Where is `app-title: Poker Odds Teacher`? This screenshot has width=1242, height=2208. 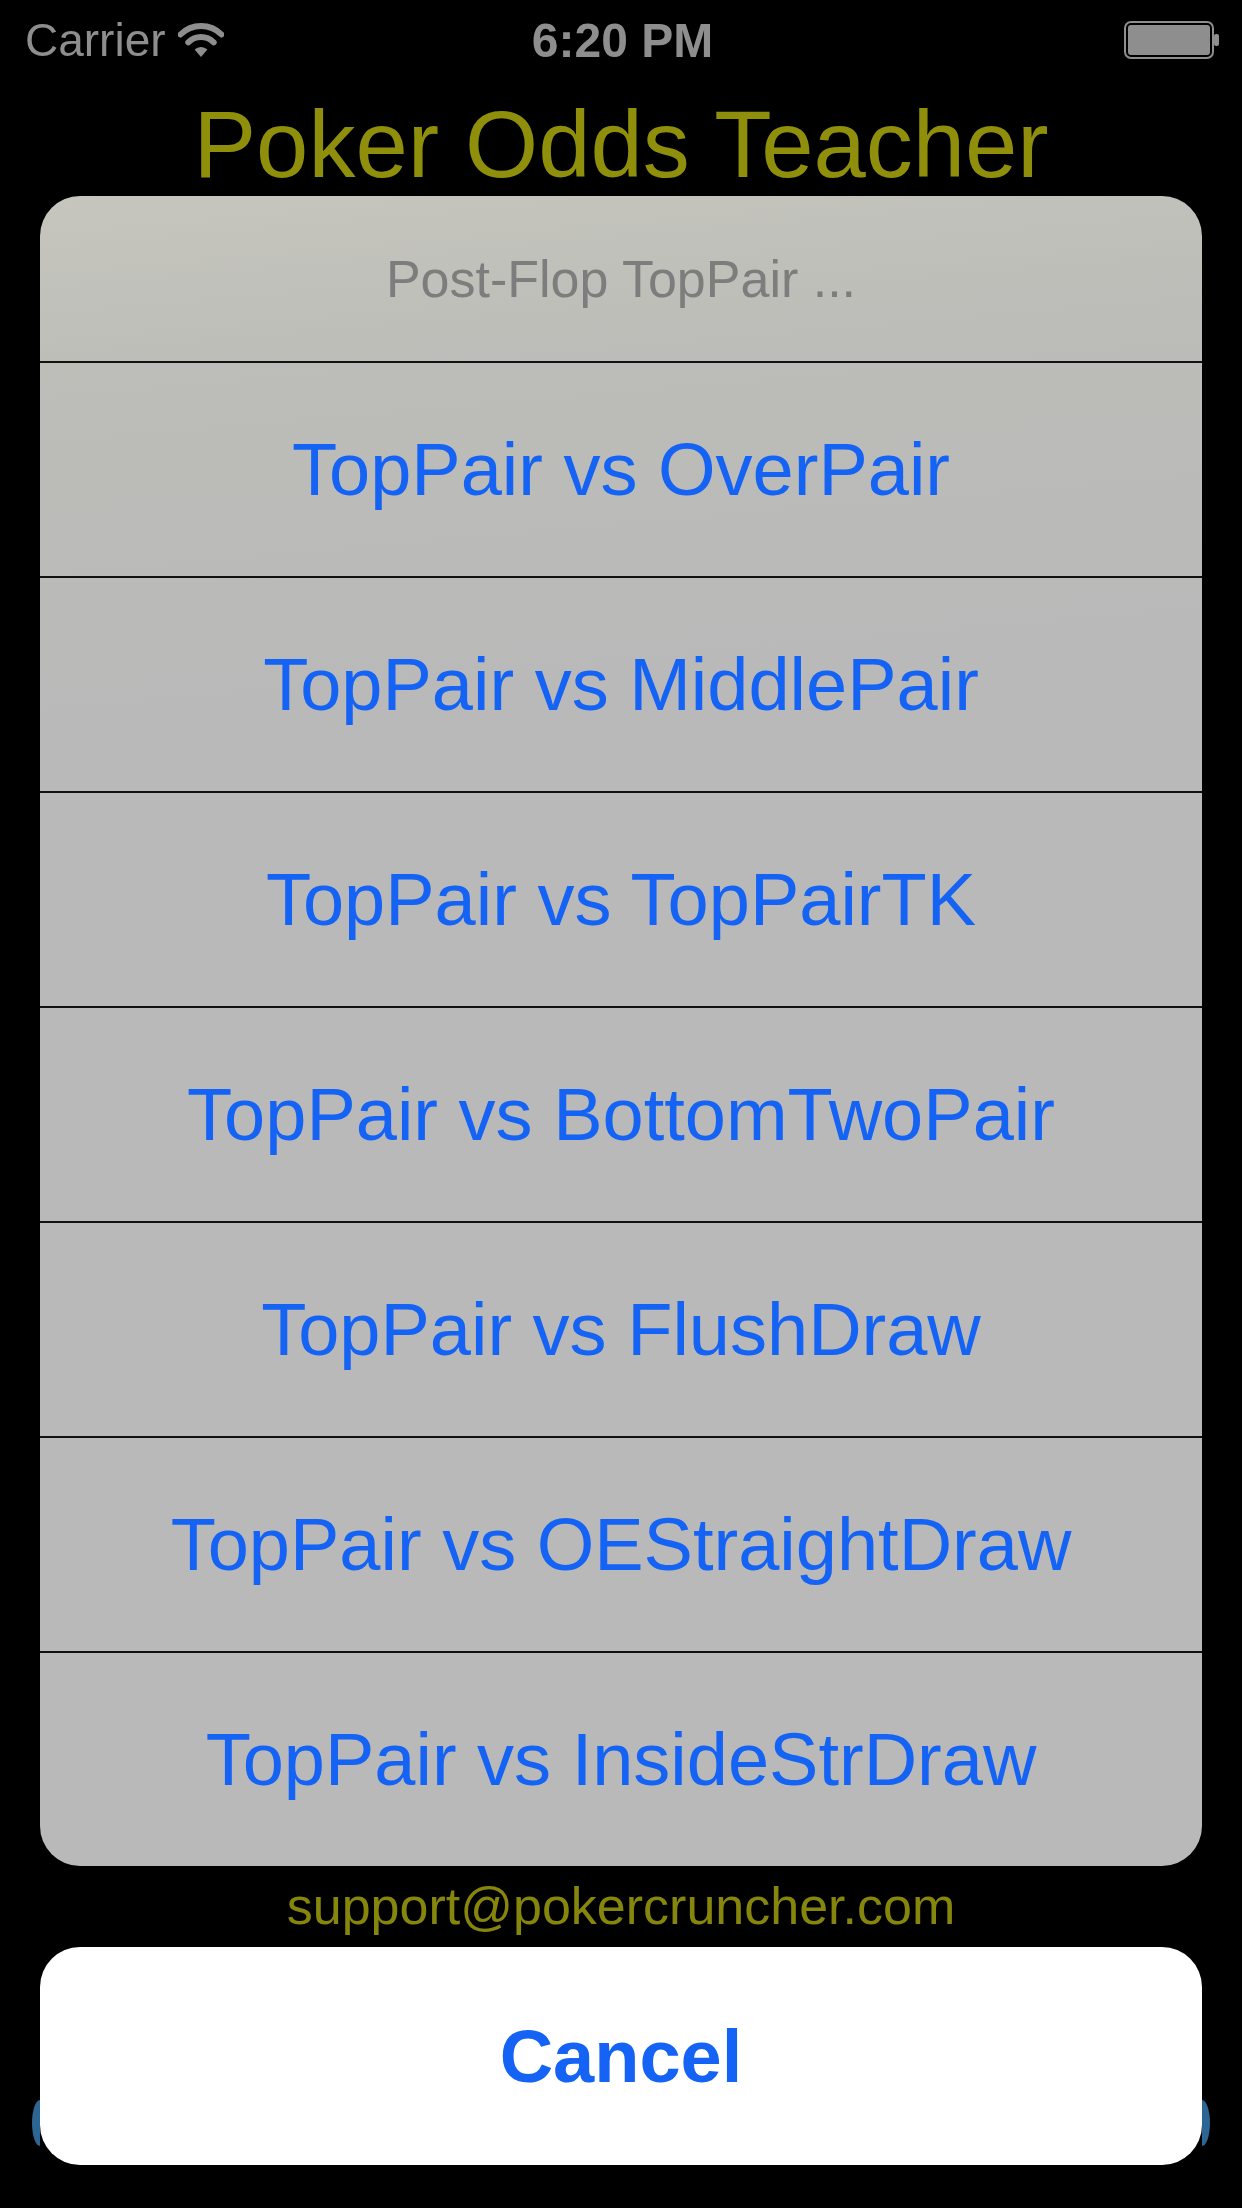 app-title: Poker Odds Teacher is located at coordinates (621, 145).